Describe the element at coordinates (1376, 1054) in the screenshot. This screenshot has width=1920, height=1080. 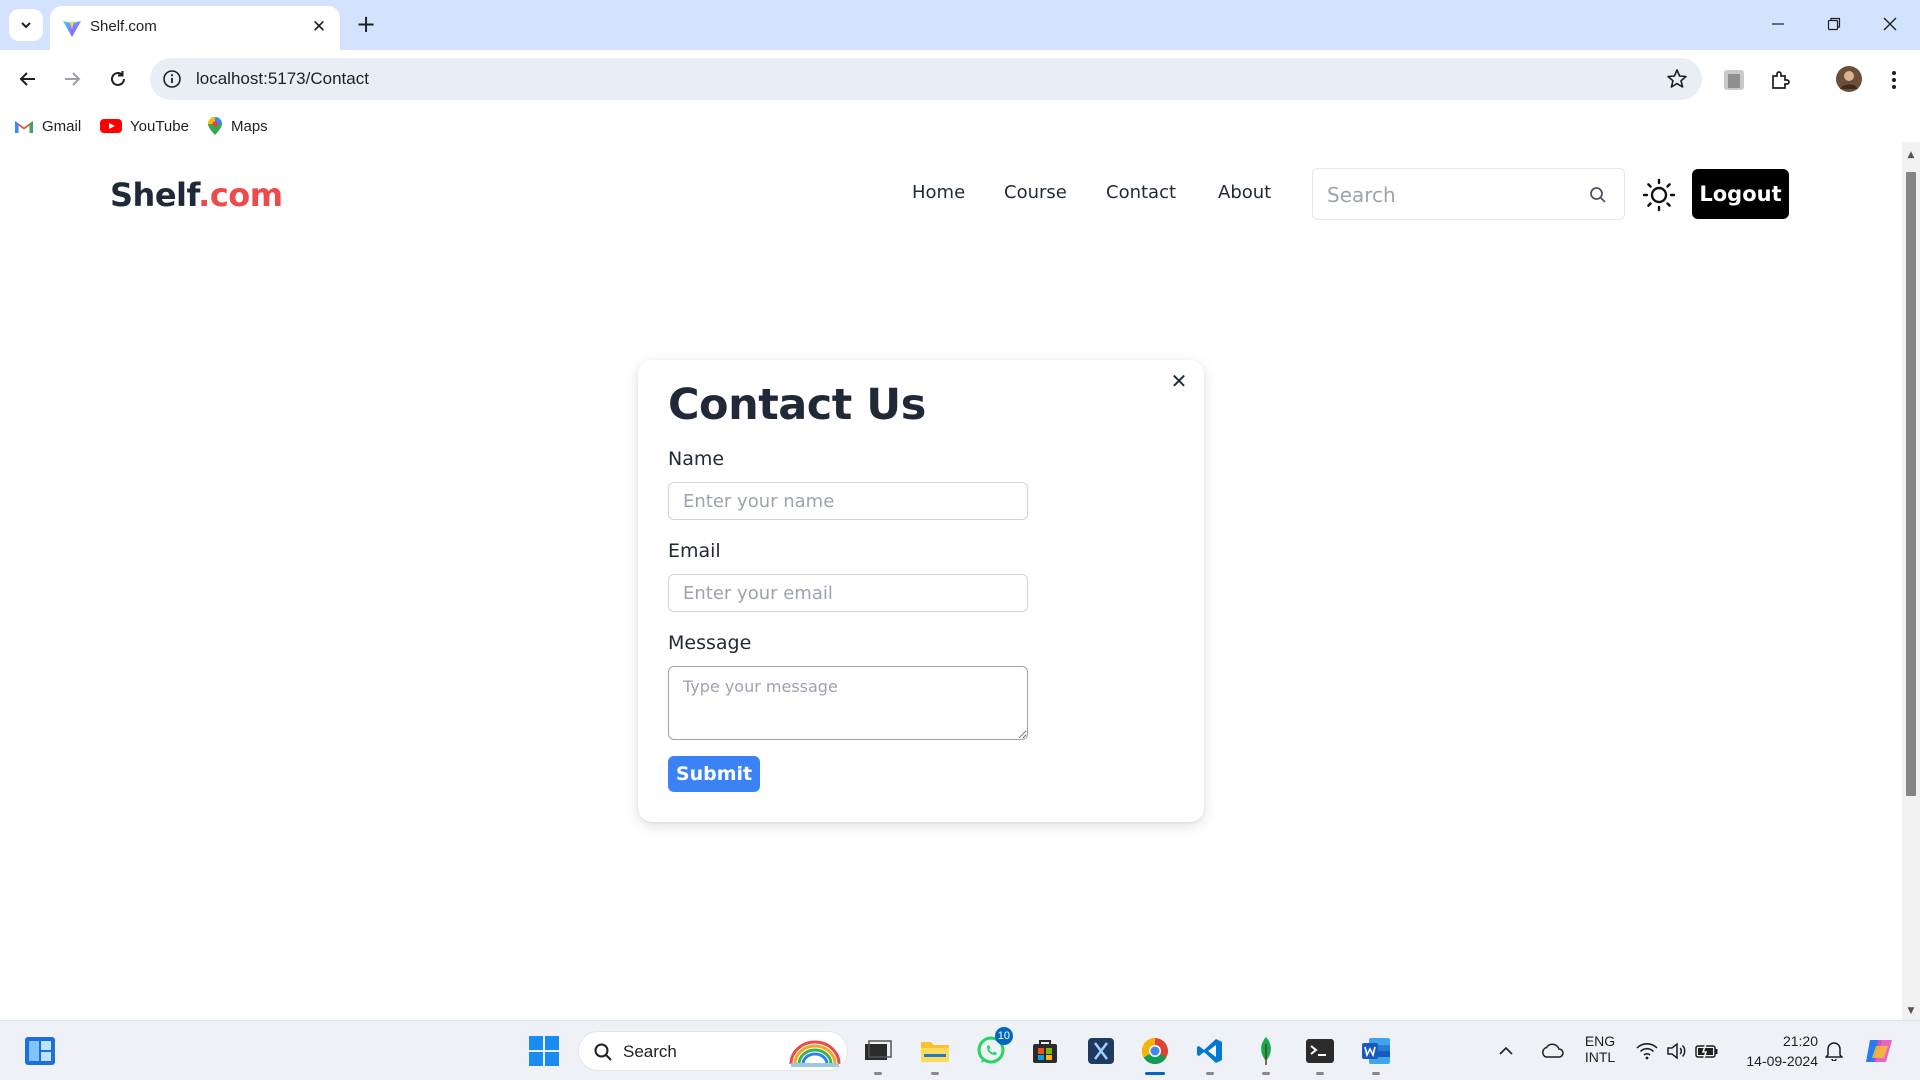
I see `taskbar-word` at that location.